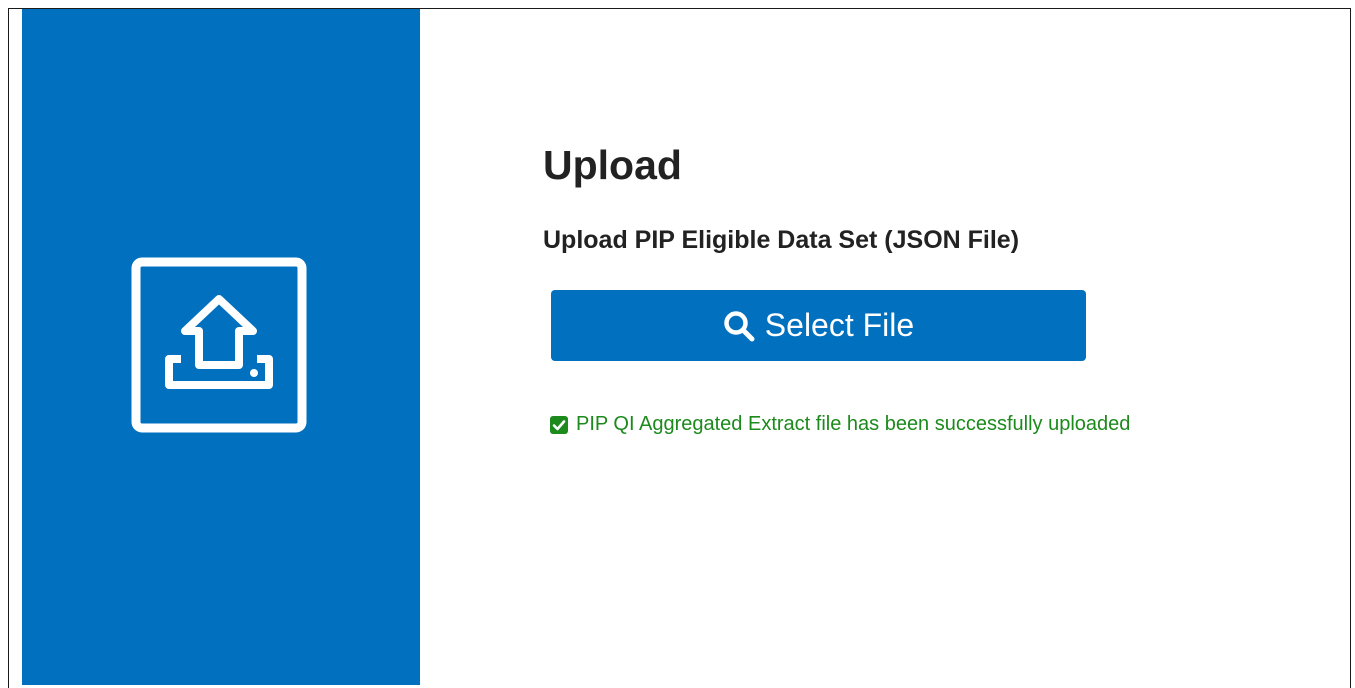 This screenshot has height=688, width=1355. Describe the element at coordinates (612, 165) in the screenshot. I see `page-title: Upload` at that location.